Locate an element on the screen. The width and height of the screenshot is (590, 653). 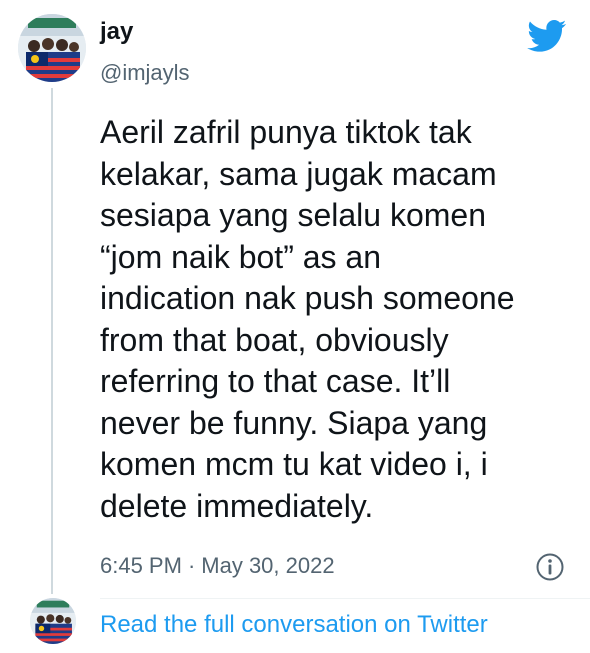
info-icon is located at coordinates (550, 567).